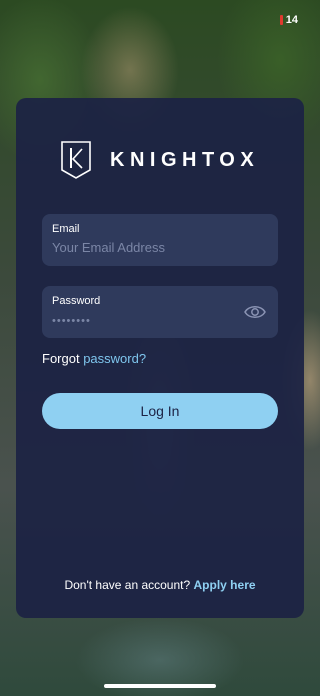  I want to click on battery-indicator: 14, so click(288, 20).